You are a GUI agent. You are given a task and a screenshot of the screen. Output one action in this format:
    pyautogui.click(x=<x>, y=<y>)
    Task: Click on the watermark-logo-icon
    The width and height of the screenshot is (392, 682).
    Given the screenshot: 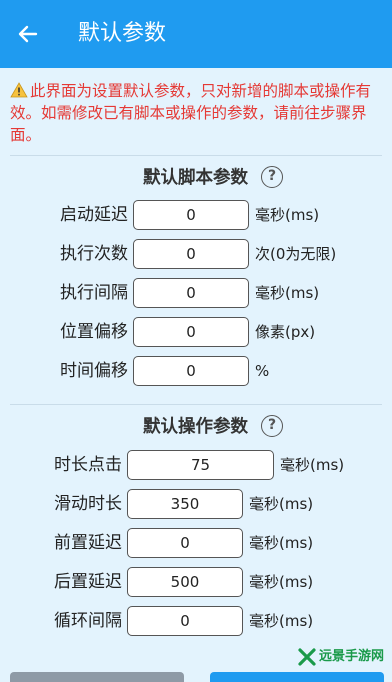 What is the action you would take?
    pyautogui.click(x=307, y=656)
    